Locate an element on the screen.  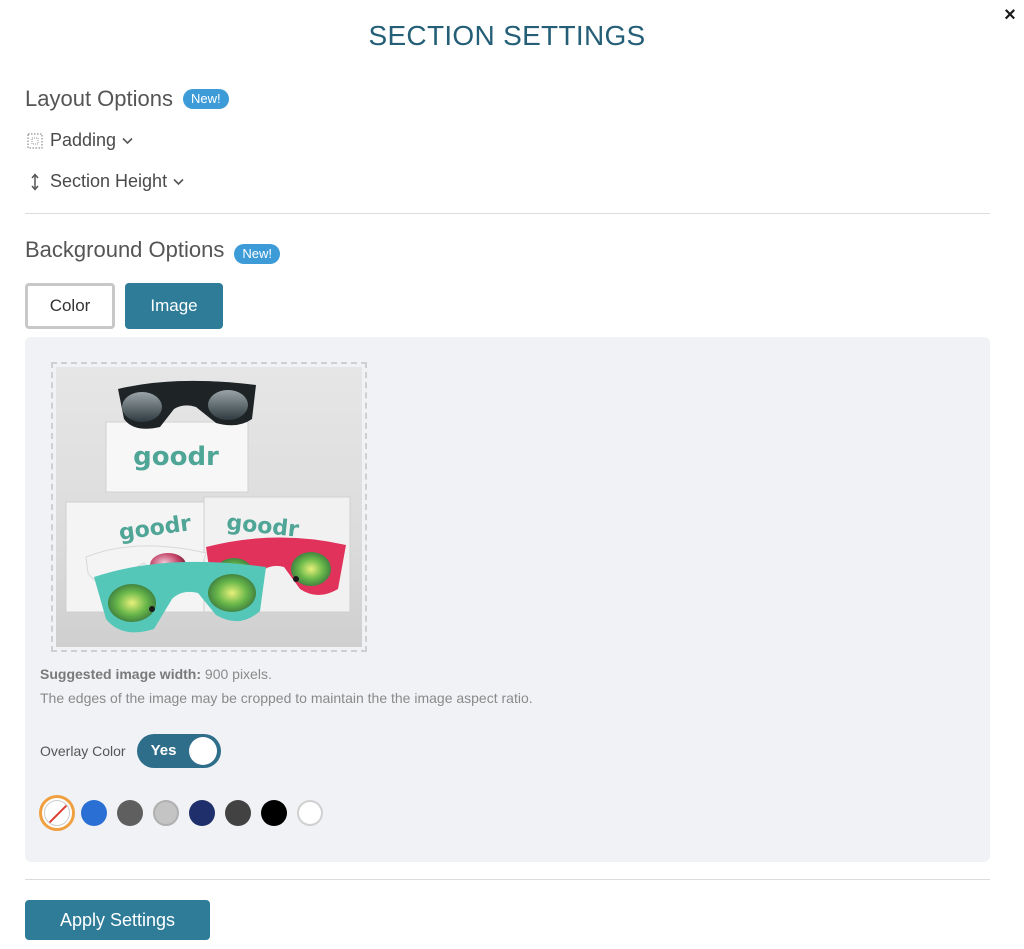
dialog-title: SECTION SETTINGS is located at coordinates (507, 35).